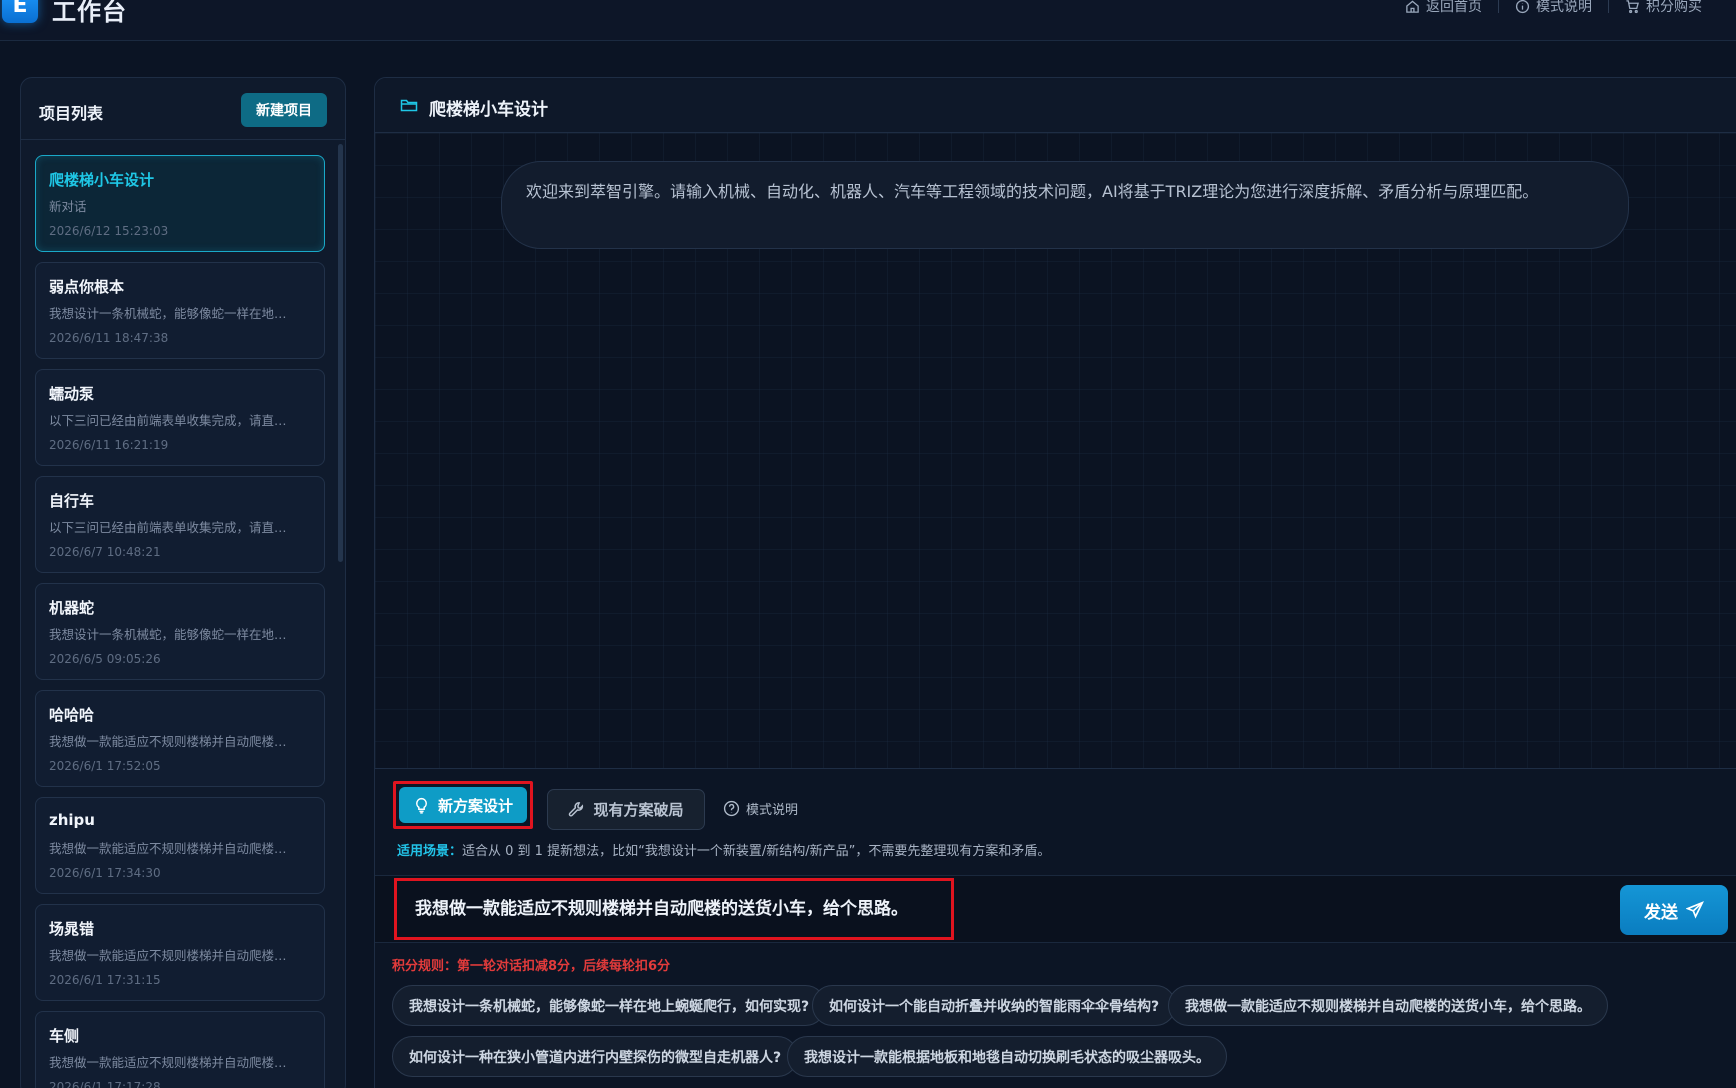 The height and width of the screenshot is (1088, 1736). What do you see at coordinates (1055, 105) in the screenshot?
I see `chat-header: 爬楼梯小车设计` at bounding box center [1055, 105].